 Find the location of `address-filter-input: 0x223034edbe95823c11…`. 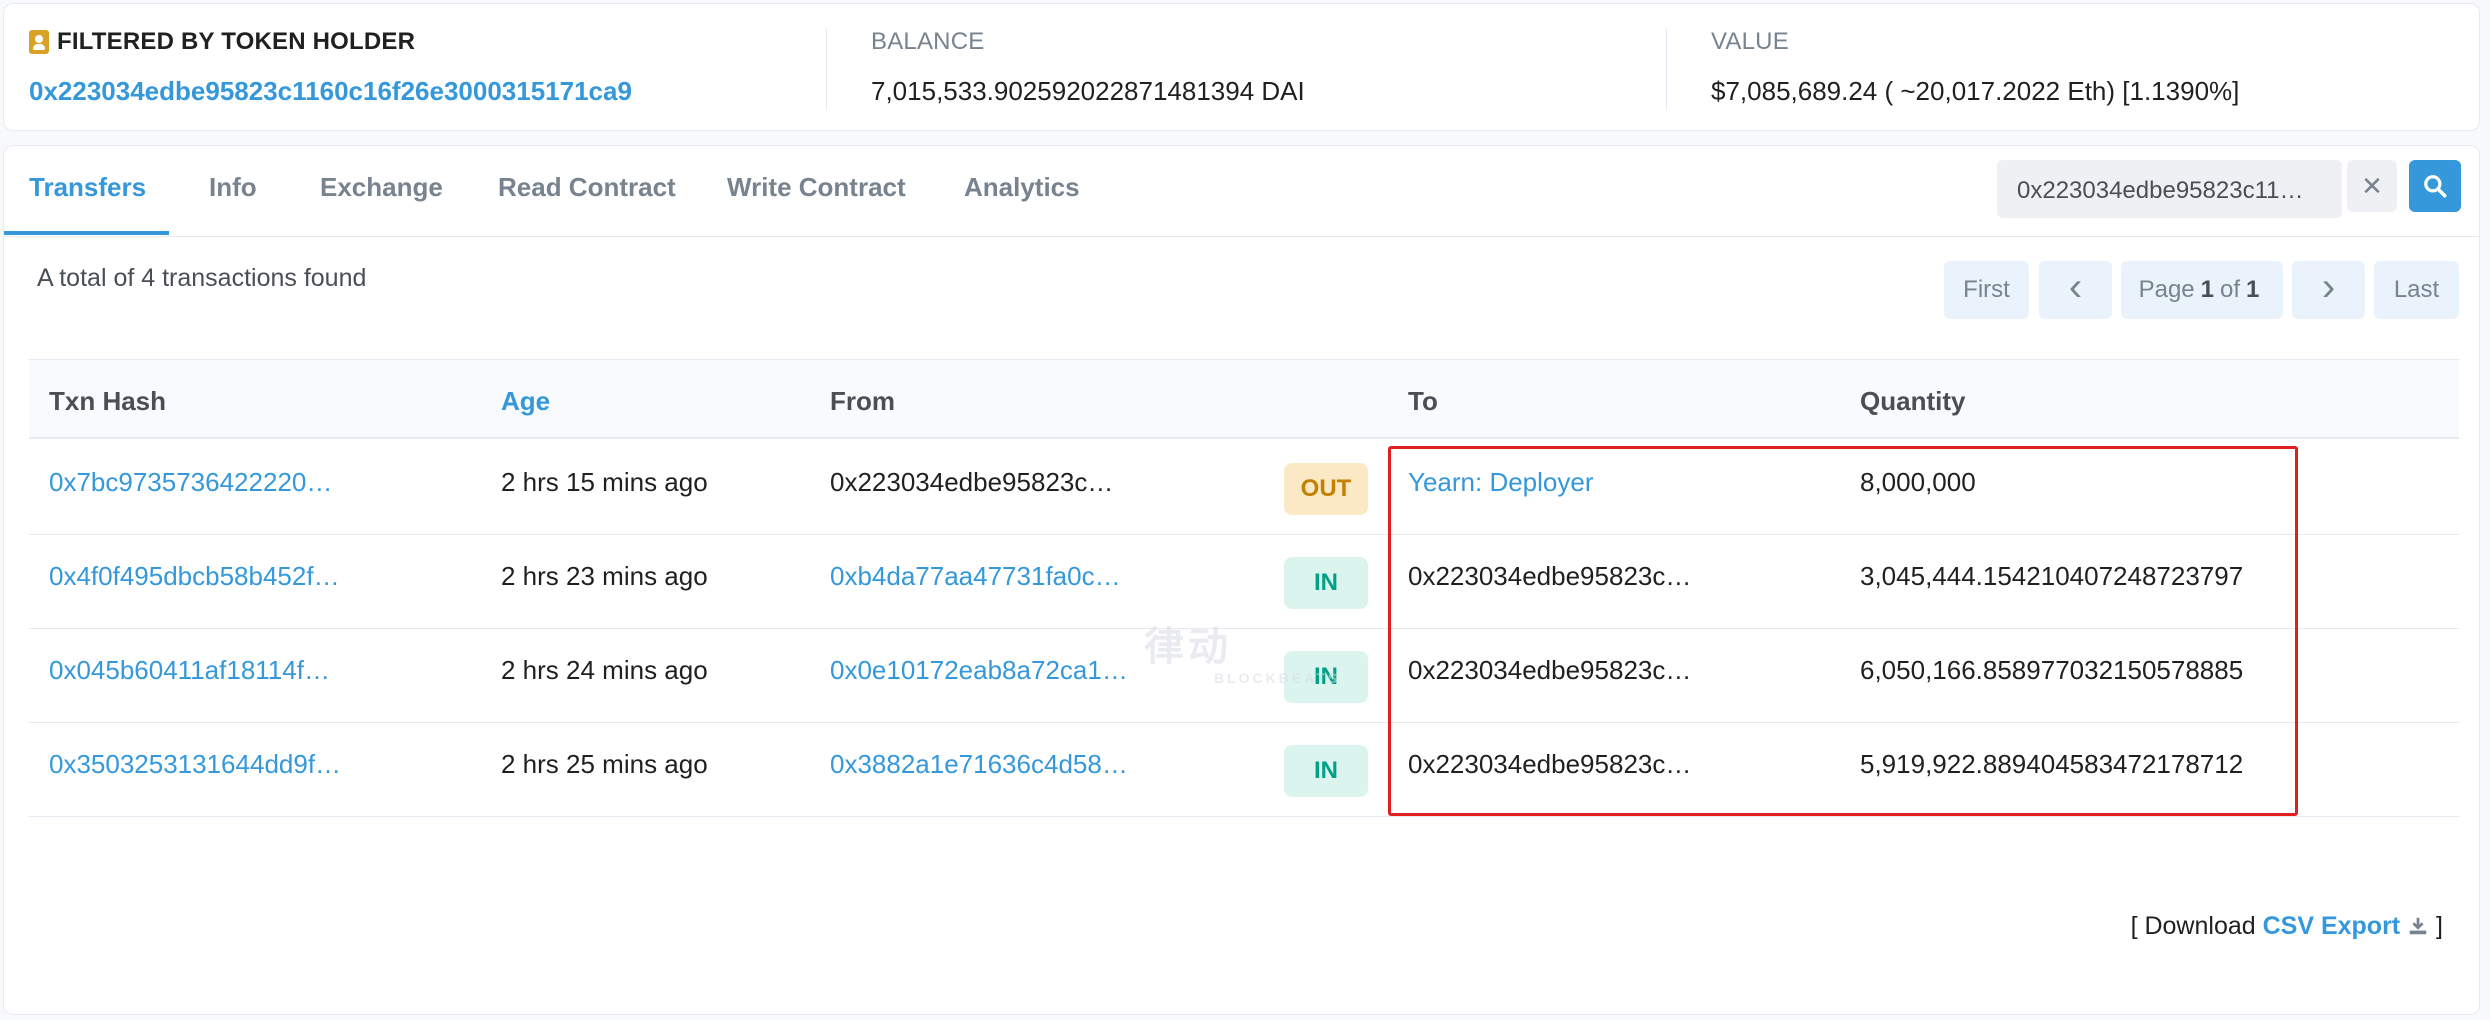

address-filter-input: 0x223034edbe95823c11… is located at coordinates (2169, 189).